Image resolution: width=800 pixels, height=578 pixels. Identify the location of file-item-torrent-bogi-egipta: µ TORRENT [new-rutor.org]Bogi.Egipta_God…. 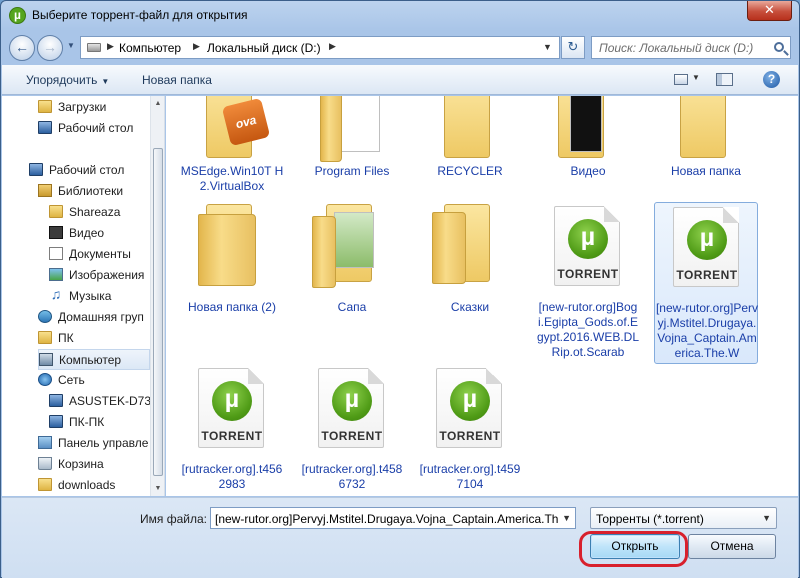
(588, 282).